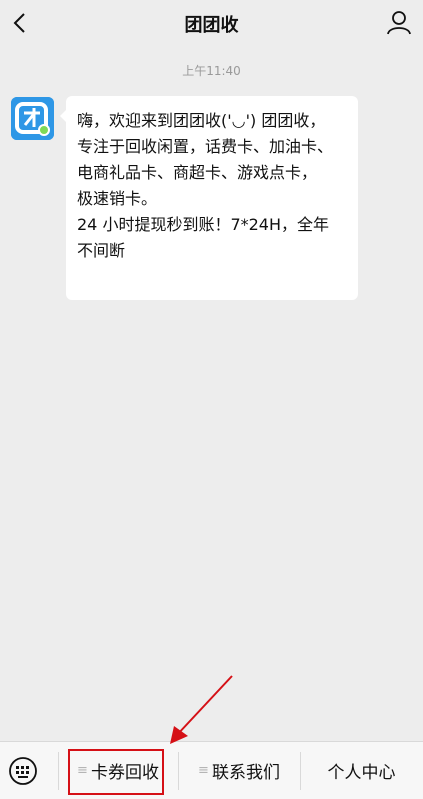 This screenshot has height=799, width=423. What do you see at coordinates (211, 71) in the screenshot?
I see `message-timestamp: 上午11:40` at bounding box center [211, 71].